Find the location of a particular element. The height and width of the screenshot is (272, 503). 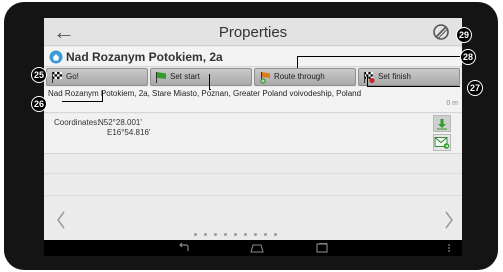

route-through-button: Route through is located at coordinates (305, 77).